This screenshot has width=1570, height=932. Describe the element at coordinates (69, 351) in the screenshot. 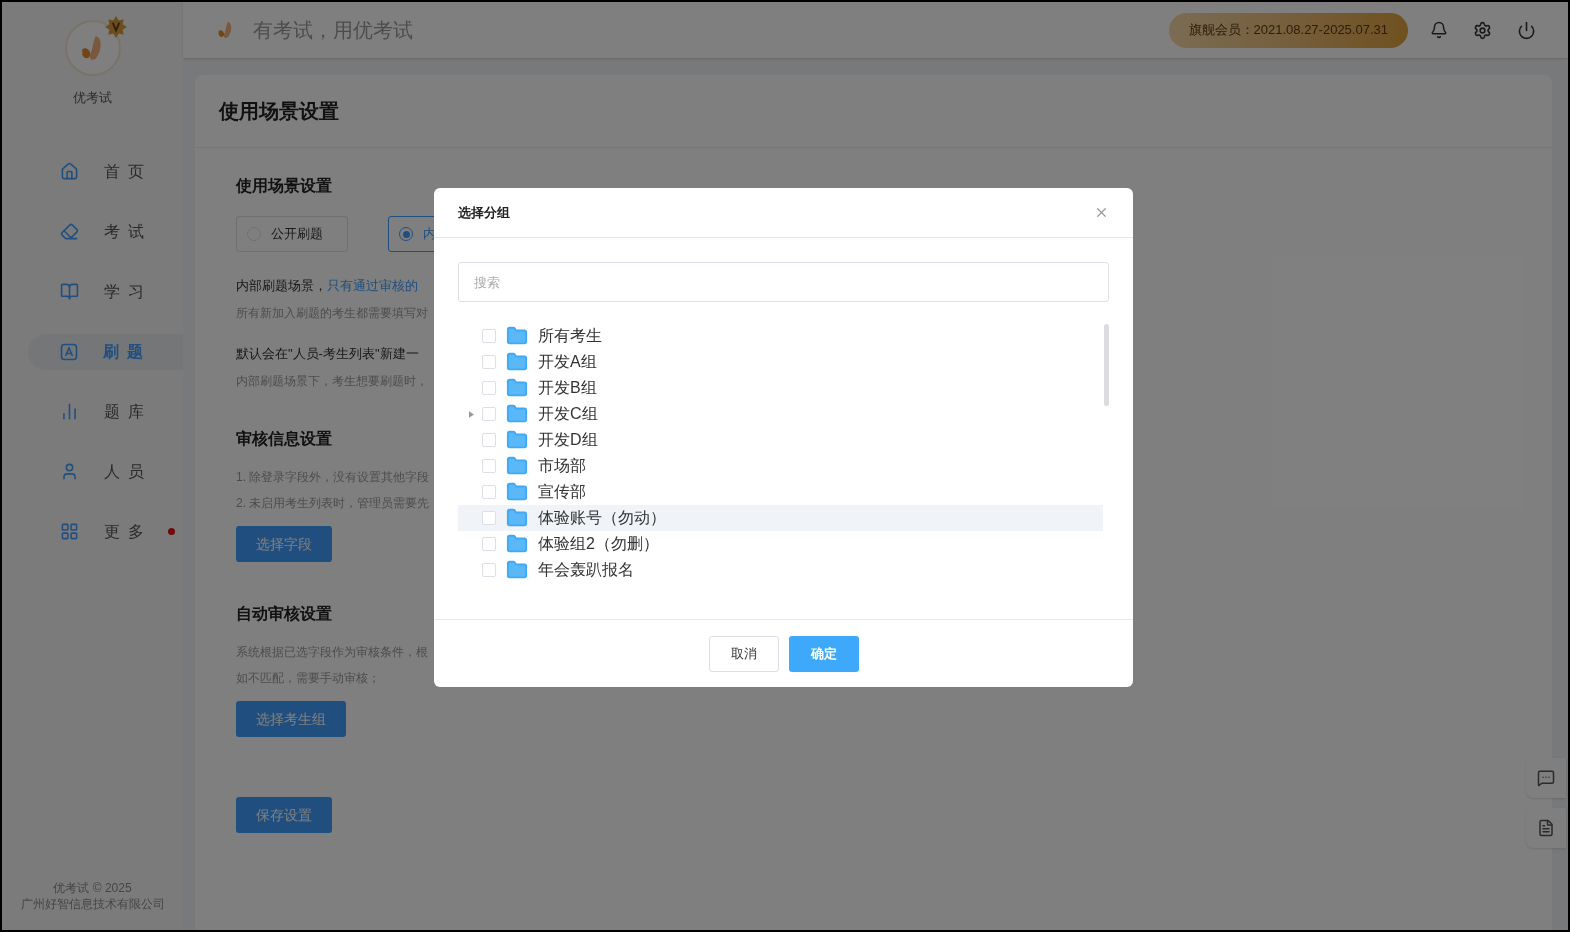

I see `square-icon` at that location.